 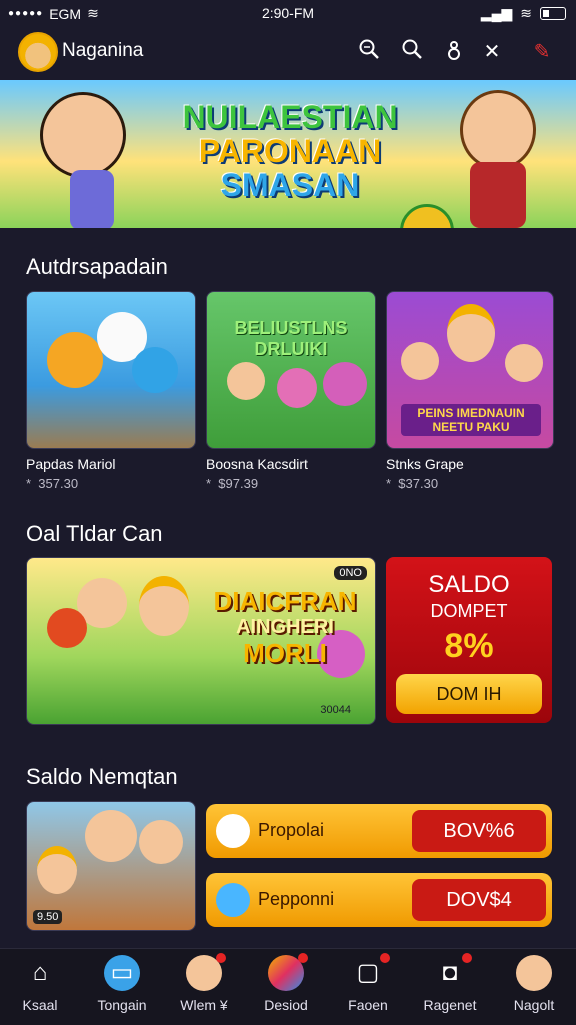 What do you see at coordinates (246, 381) in the screenshot?
I see `card2-character-icon` at bounding box center [246, 381].